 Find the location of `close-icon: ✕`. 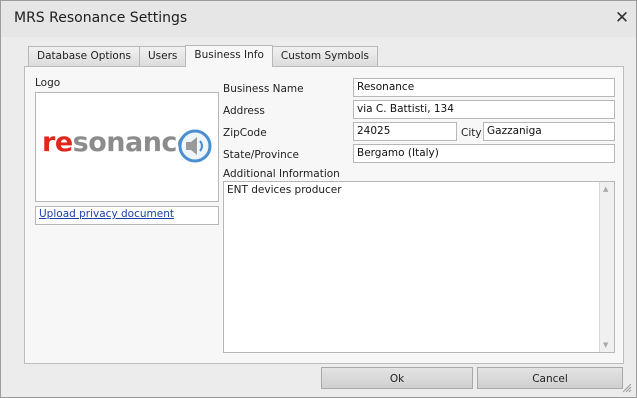

close-icon: ✕ is located at coordinates (622, 18).